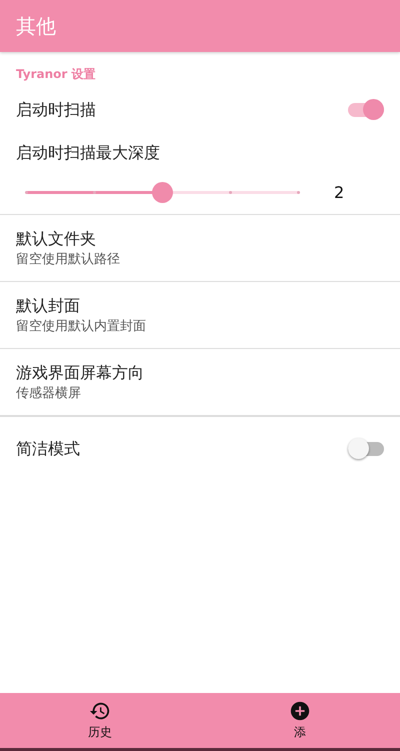 This screenshot has width=400, height=751. I want to click on page-title: 其他, so click(36, 26).